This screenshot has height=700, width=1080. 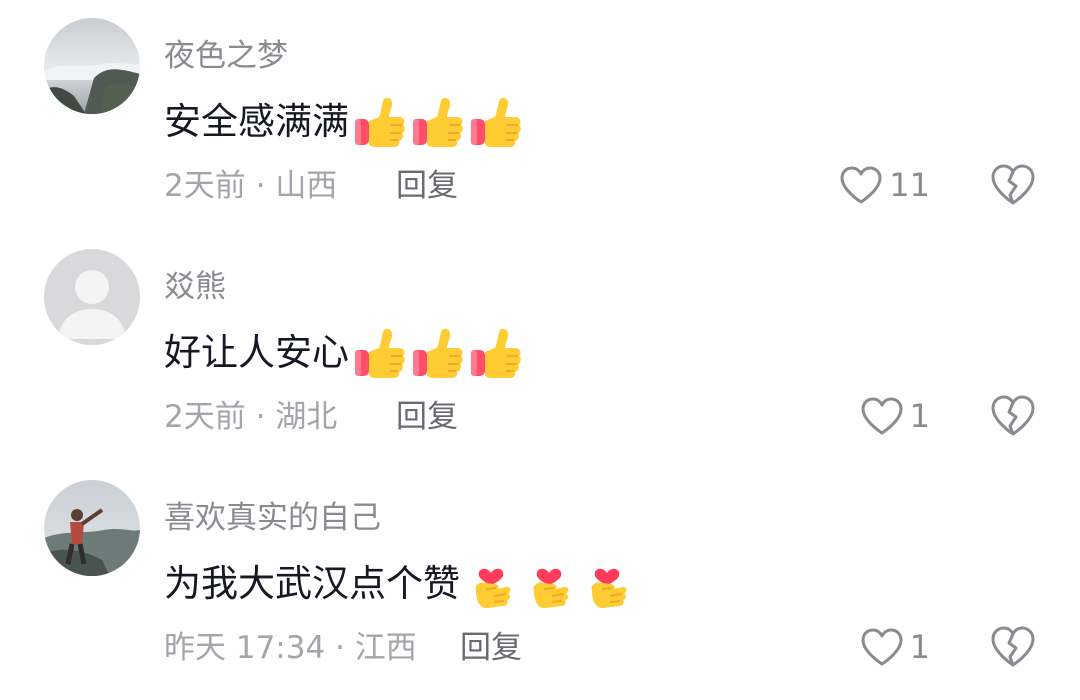 What do you see at coordinates (256, 352) in the screenshot?
I see `comment-text: 好让人安心` at bounding box center [256, 352].